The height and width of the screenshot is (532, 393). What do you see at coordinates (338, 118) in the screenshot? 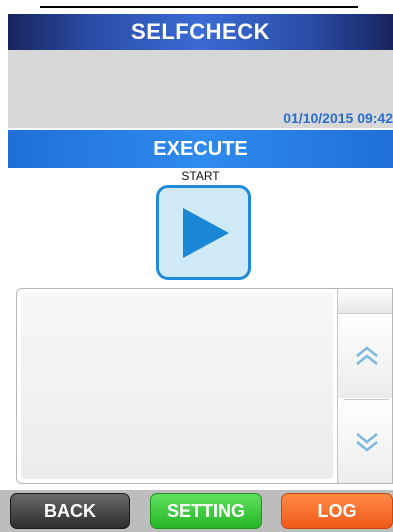
I see `datetime-display: 01/10/2015 09:42` at bounding box center [338, 118].